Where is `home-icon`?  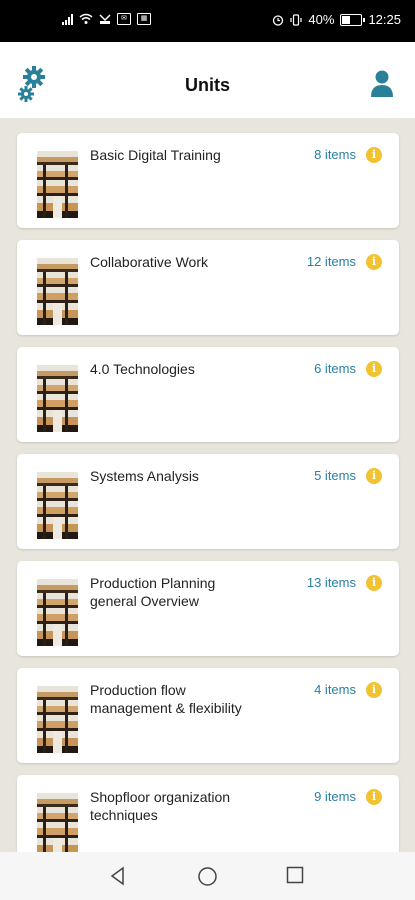 home-icon is located at coordinates (207, 876).